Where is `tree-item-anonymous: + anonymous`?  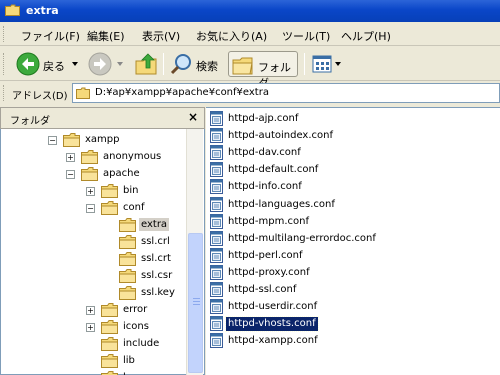 tree-item-anonymous: + anonymous is located at coordinates (93, 157).